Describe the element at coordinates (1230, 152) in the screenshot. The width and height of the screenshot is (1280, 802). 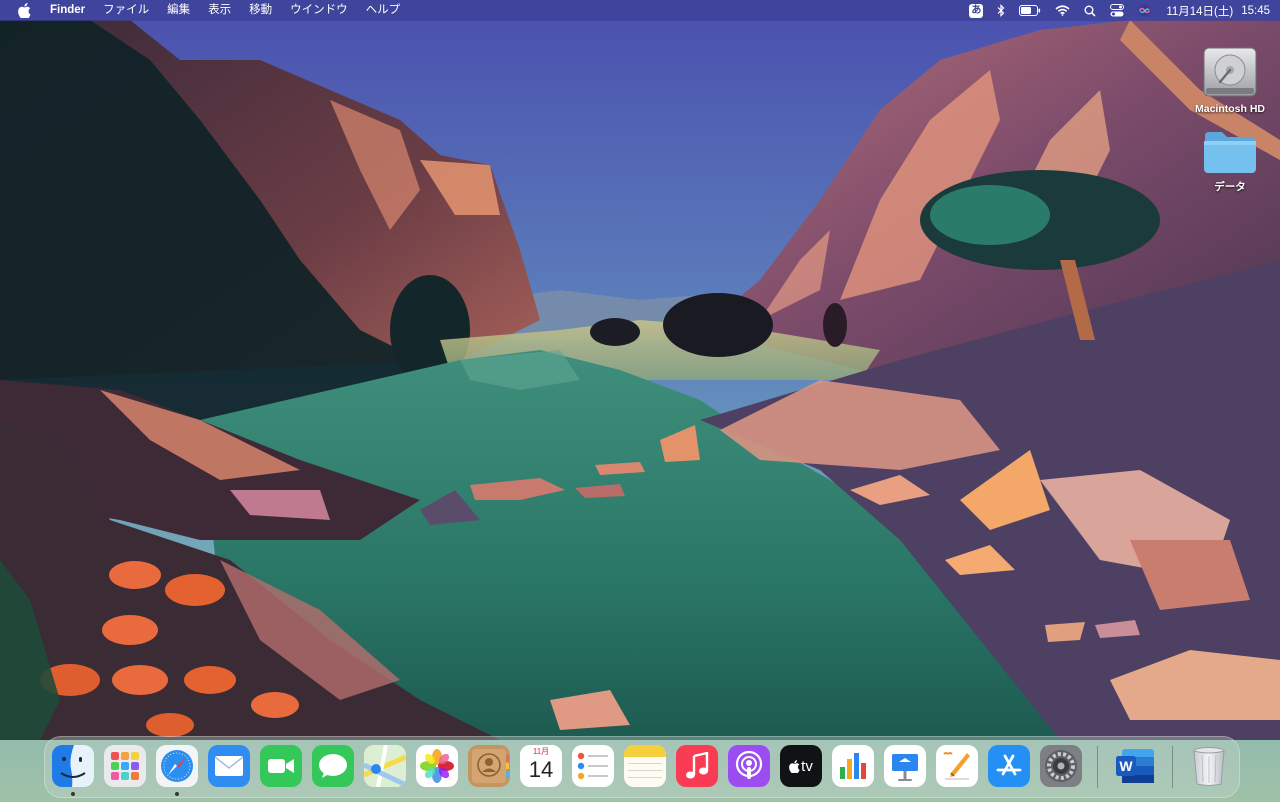
I see `folder-icon` at that location.